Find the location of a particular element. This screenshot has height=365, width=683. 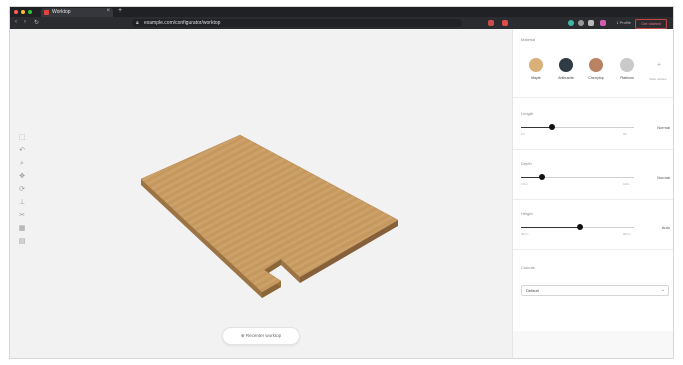

forward-icon: › is located at coordinates (25, 22).